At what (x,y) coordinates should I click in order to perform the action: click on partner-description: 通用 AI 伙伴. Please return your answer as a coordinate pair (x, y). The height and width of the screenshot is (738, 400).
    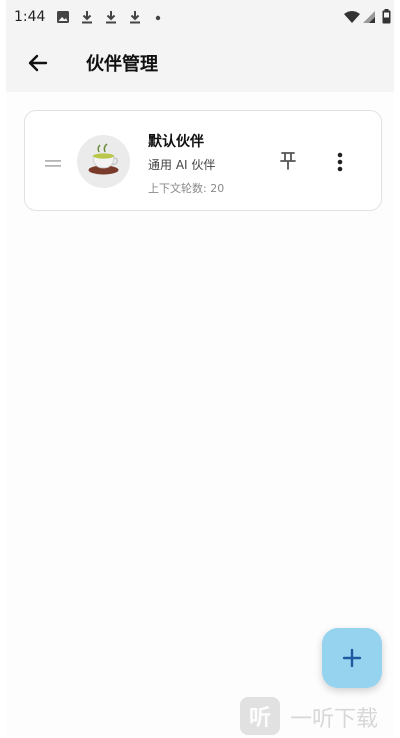
    Looking at the image, I should click on (182, 165).